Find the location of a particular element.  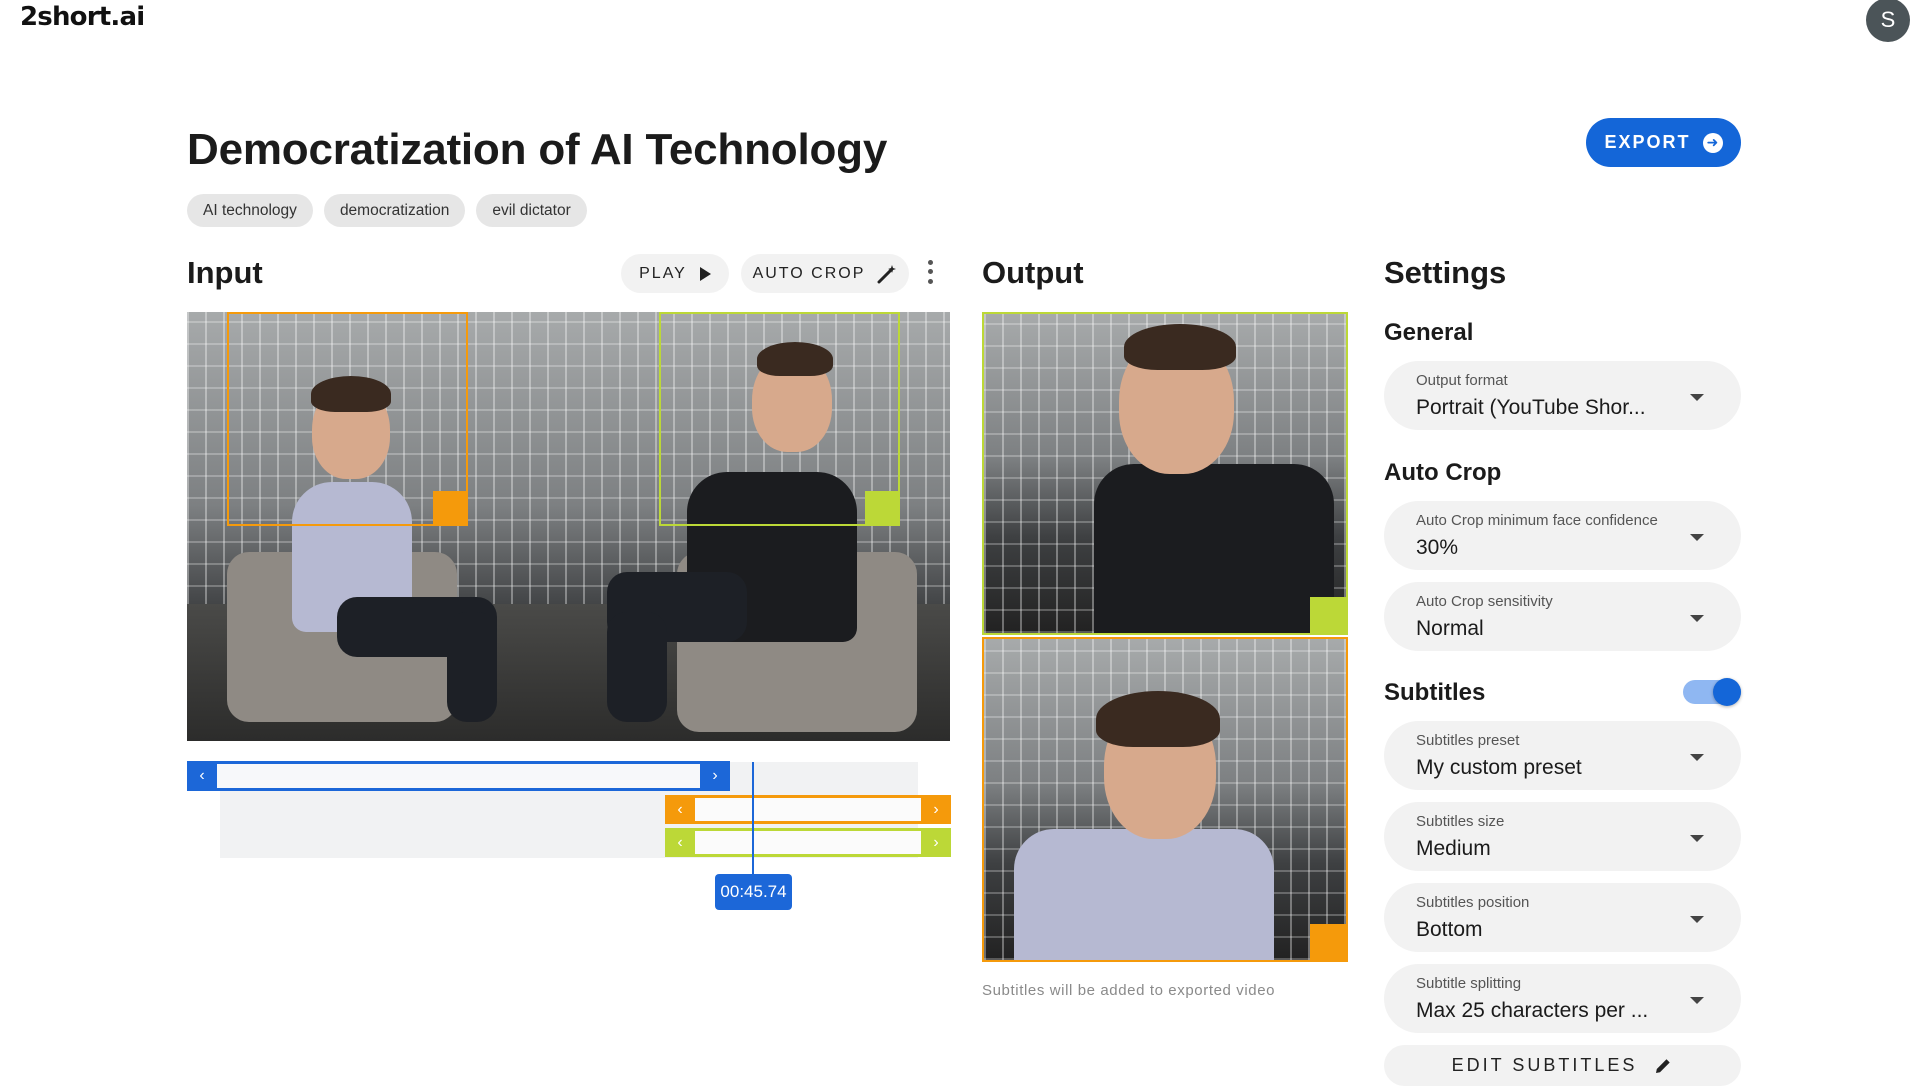

play-label: PLAY is located at coordinates (663, 273).